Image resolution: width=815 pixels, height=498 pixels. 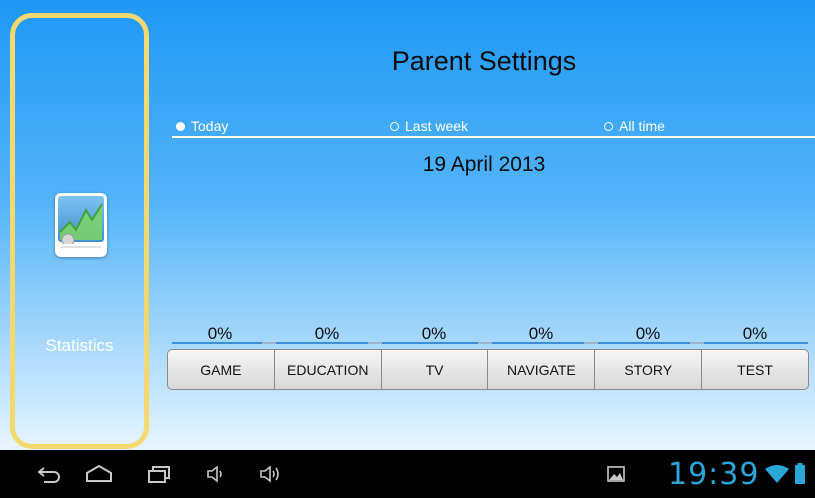 I want to click on radio-label: Last week, so click(x=437, y=126).